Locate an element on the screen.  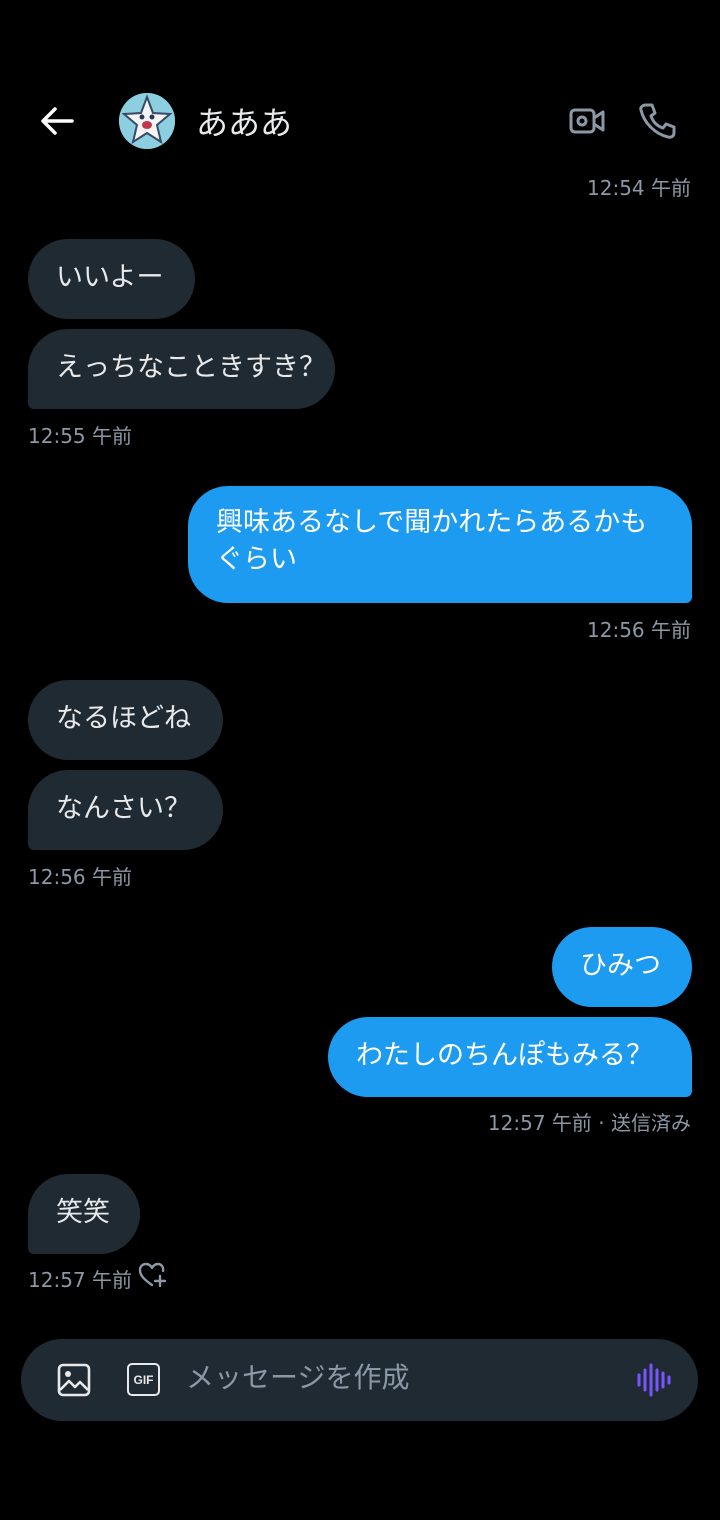
back-button is located at coordinates (57, 121).